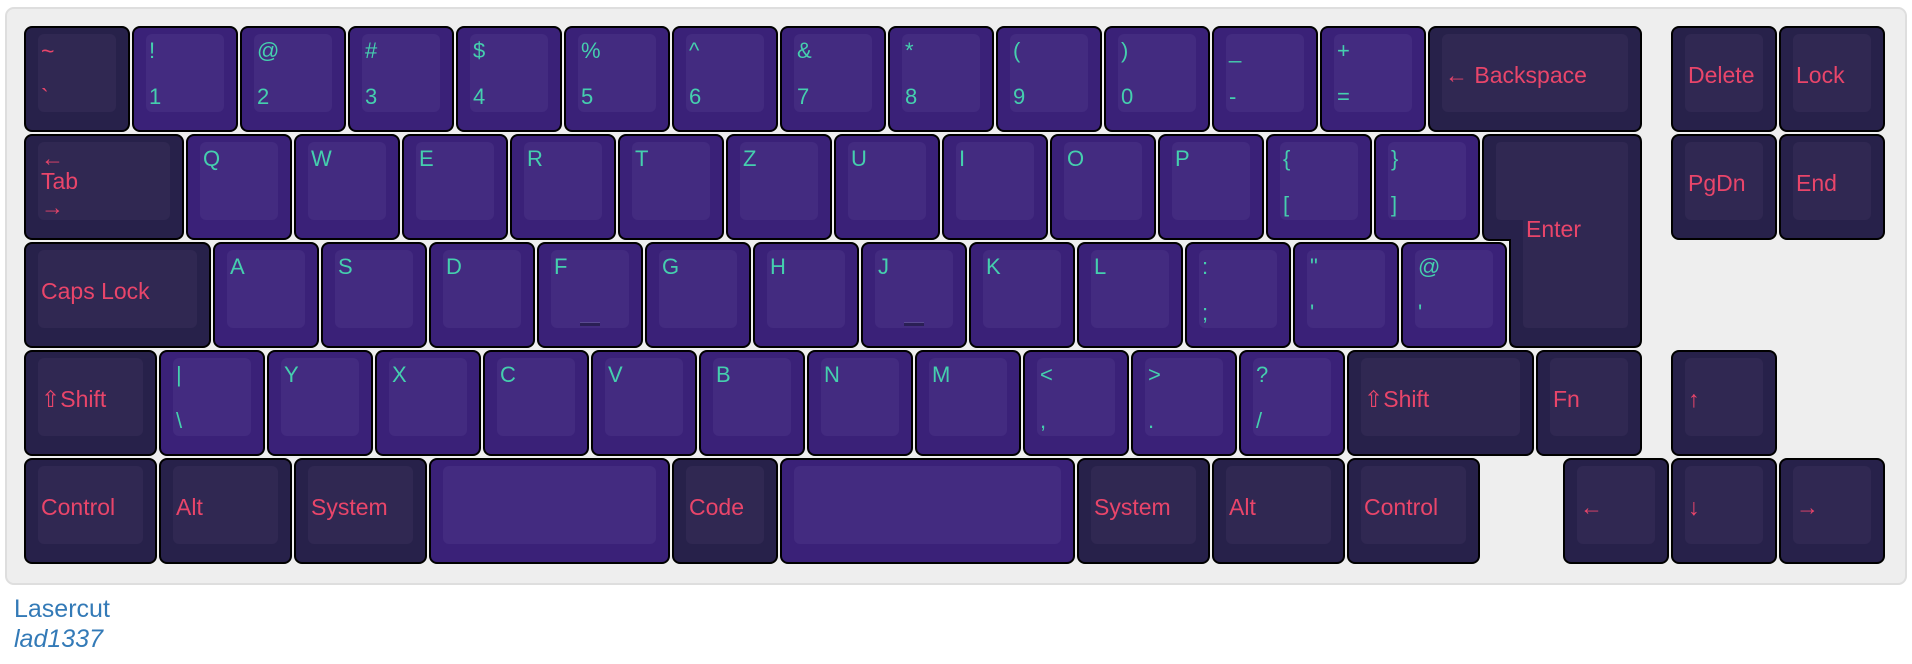  Describe the element at coordinates (1278, 511) in the screenshot. I see `key-ralt: Alt` at that location.